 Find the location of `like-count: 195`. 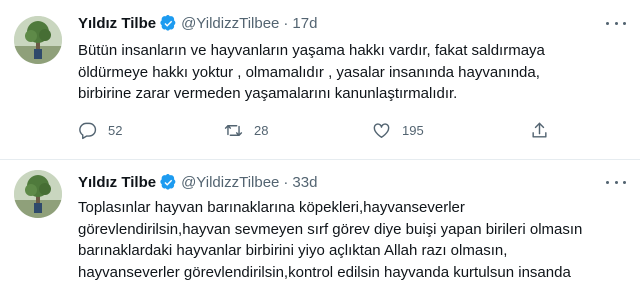

like-count: 195 is located at coordinates (413, 130).